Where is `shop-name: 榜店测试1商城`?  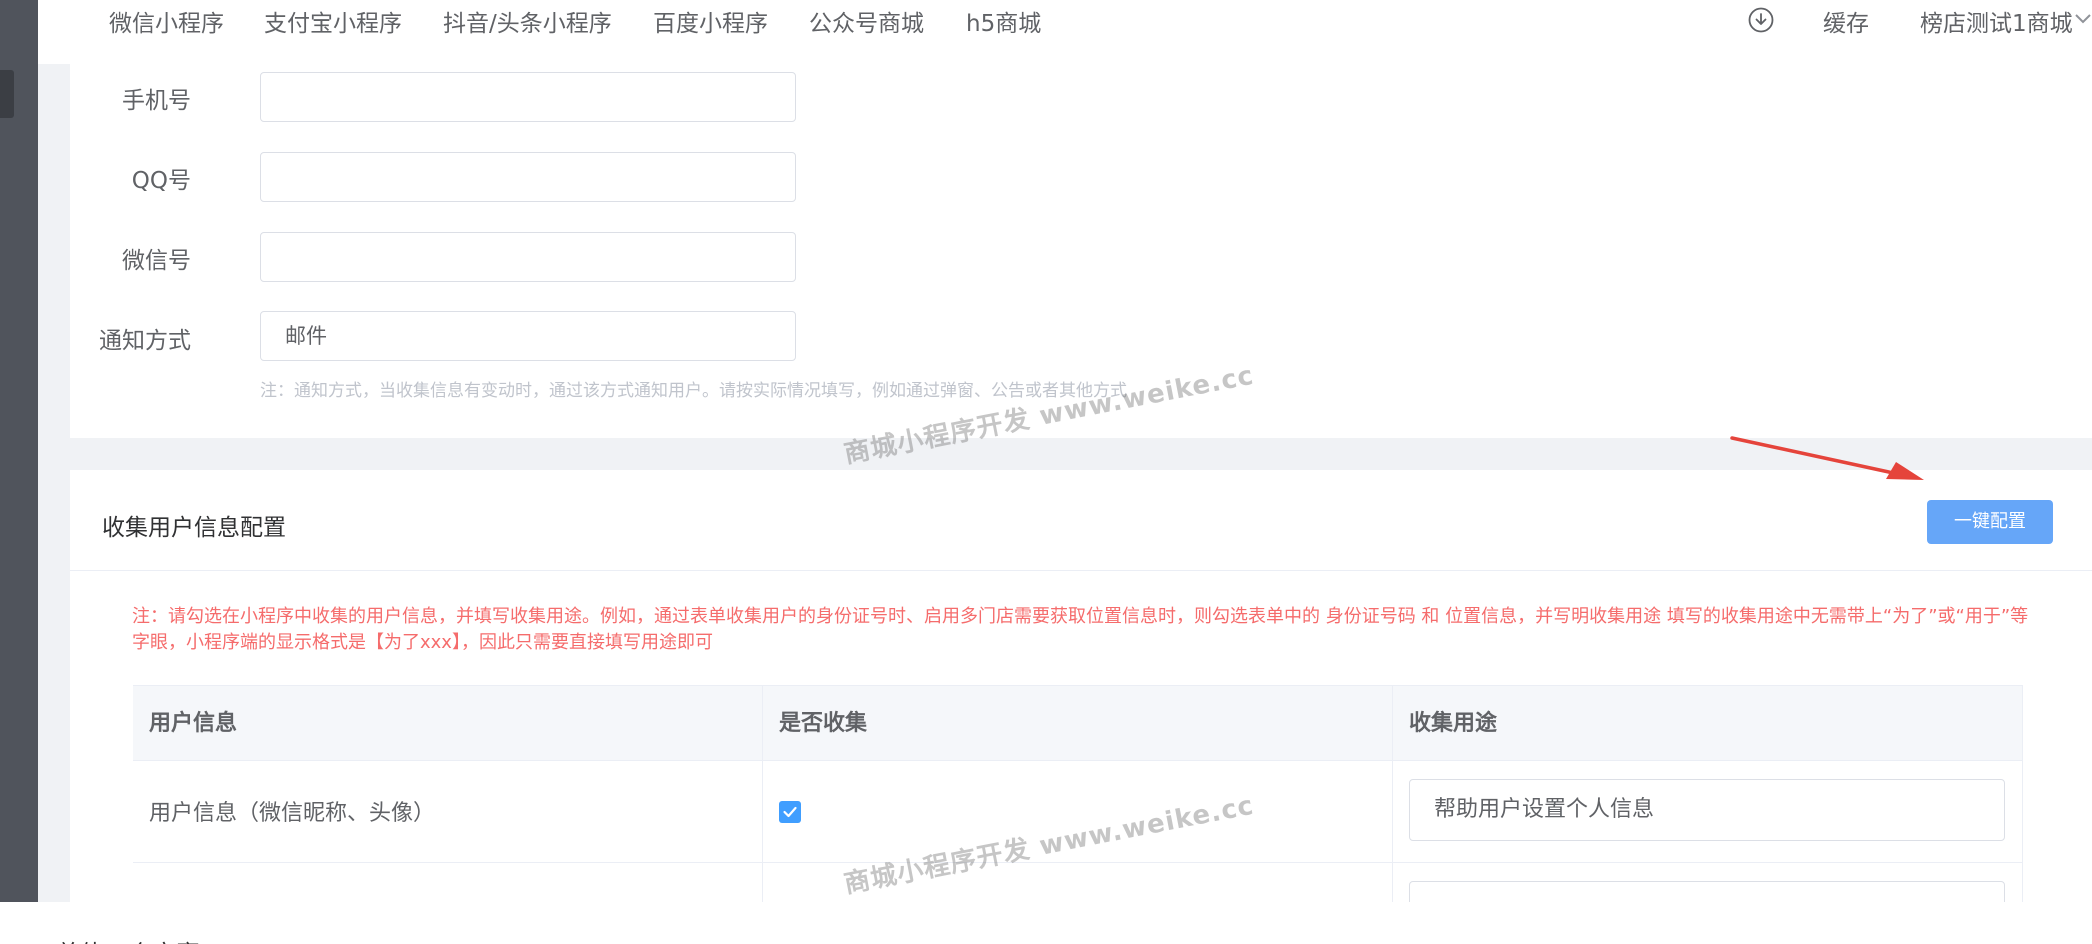
shop-name: 榜店测试1商城 is located at coordinates (1996, 21).